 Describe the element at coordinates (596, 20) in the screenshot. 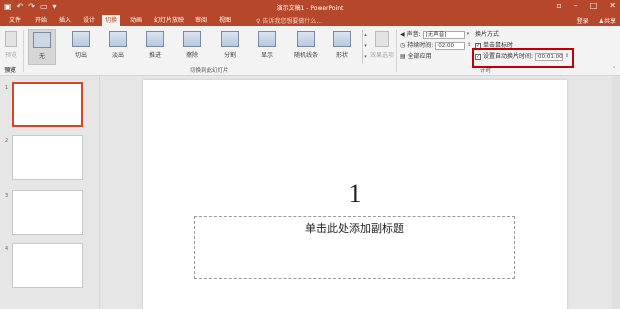

I see `account-area: 登录 ♟共享` at that location.